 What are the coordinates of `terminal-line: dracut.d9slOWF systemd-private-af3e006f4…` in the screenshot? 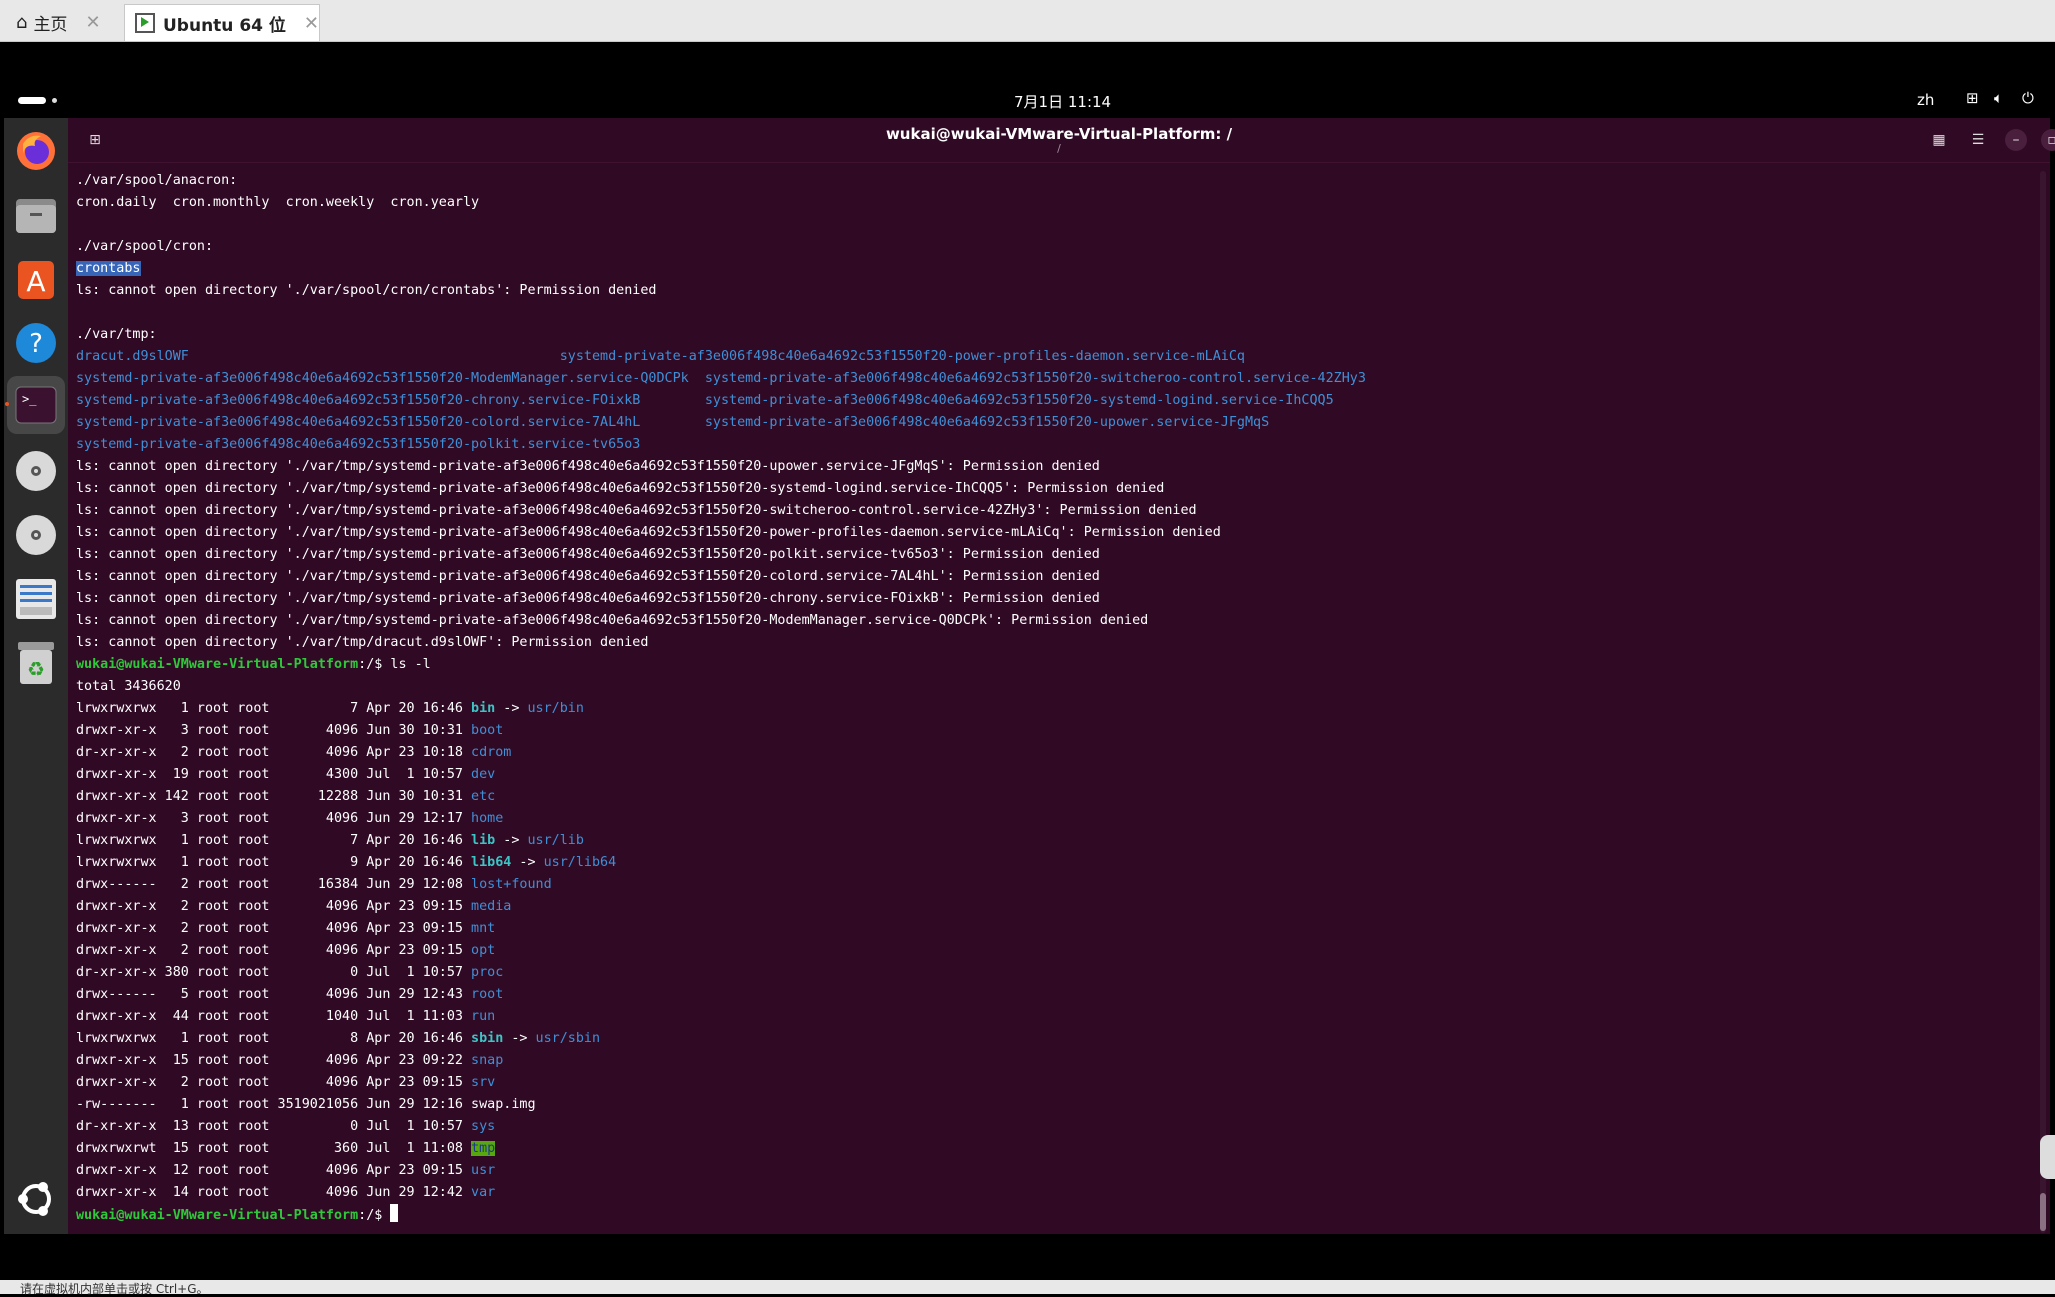 It's located at (721, 357).